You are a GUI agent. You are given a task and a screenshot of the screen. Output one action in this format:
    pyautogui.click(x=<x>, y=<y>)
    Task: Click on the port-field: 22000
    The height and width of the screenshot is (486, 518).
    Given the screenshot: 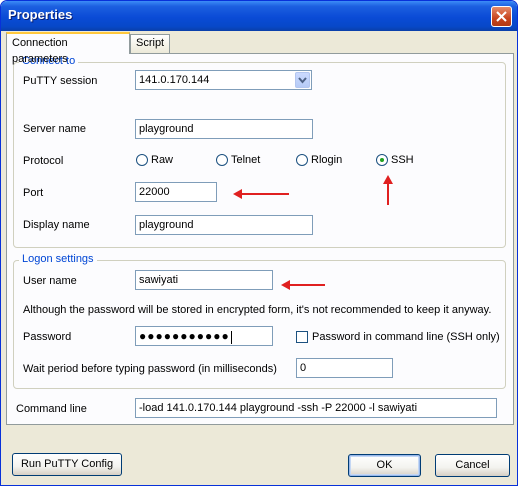 What is the action you would take?
    pyautogui.click(x=176, y=192)
    